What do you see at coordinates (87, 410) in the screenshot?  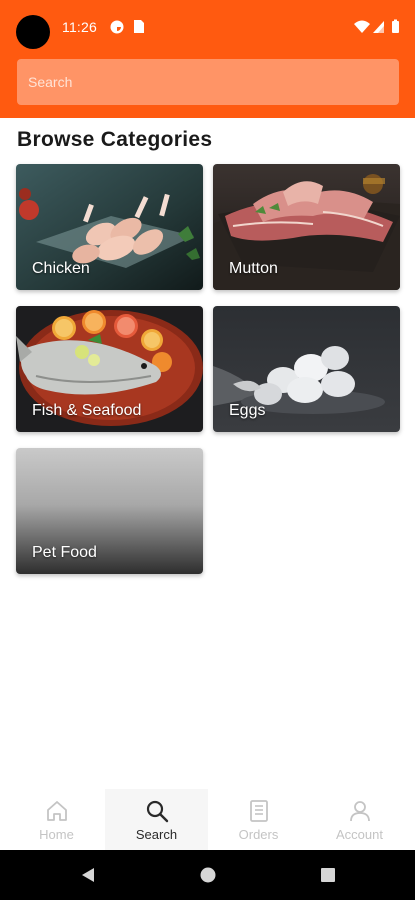 I see `category-label: Fish & Seafood` at bounding box center [87, 410].